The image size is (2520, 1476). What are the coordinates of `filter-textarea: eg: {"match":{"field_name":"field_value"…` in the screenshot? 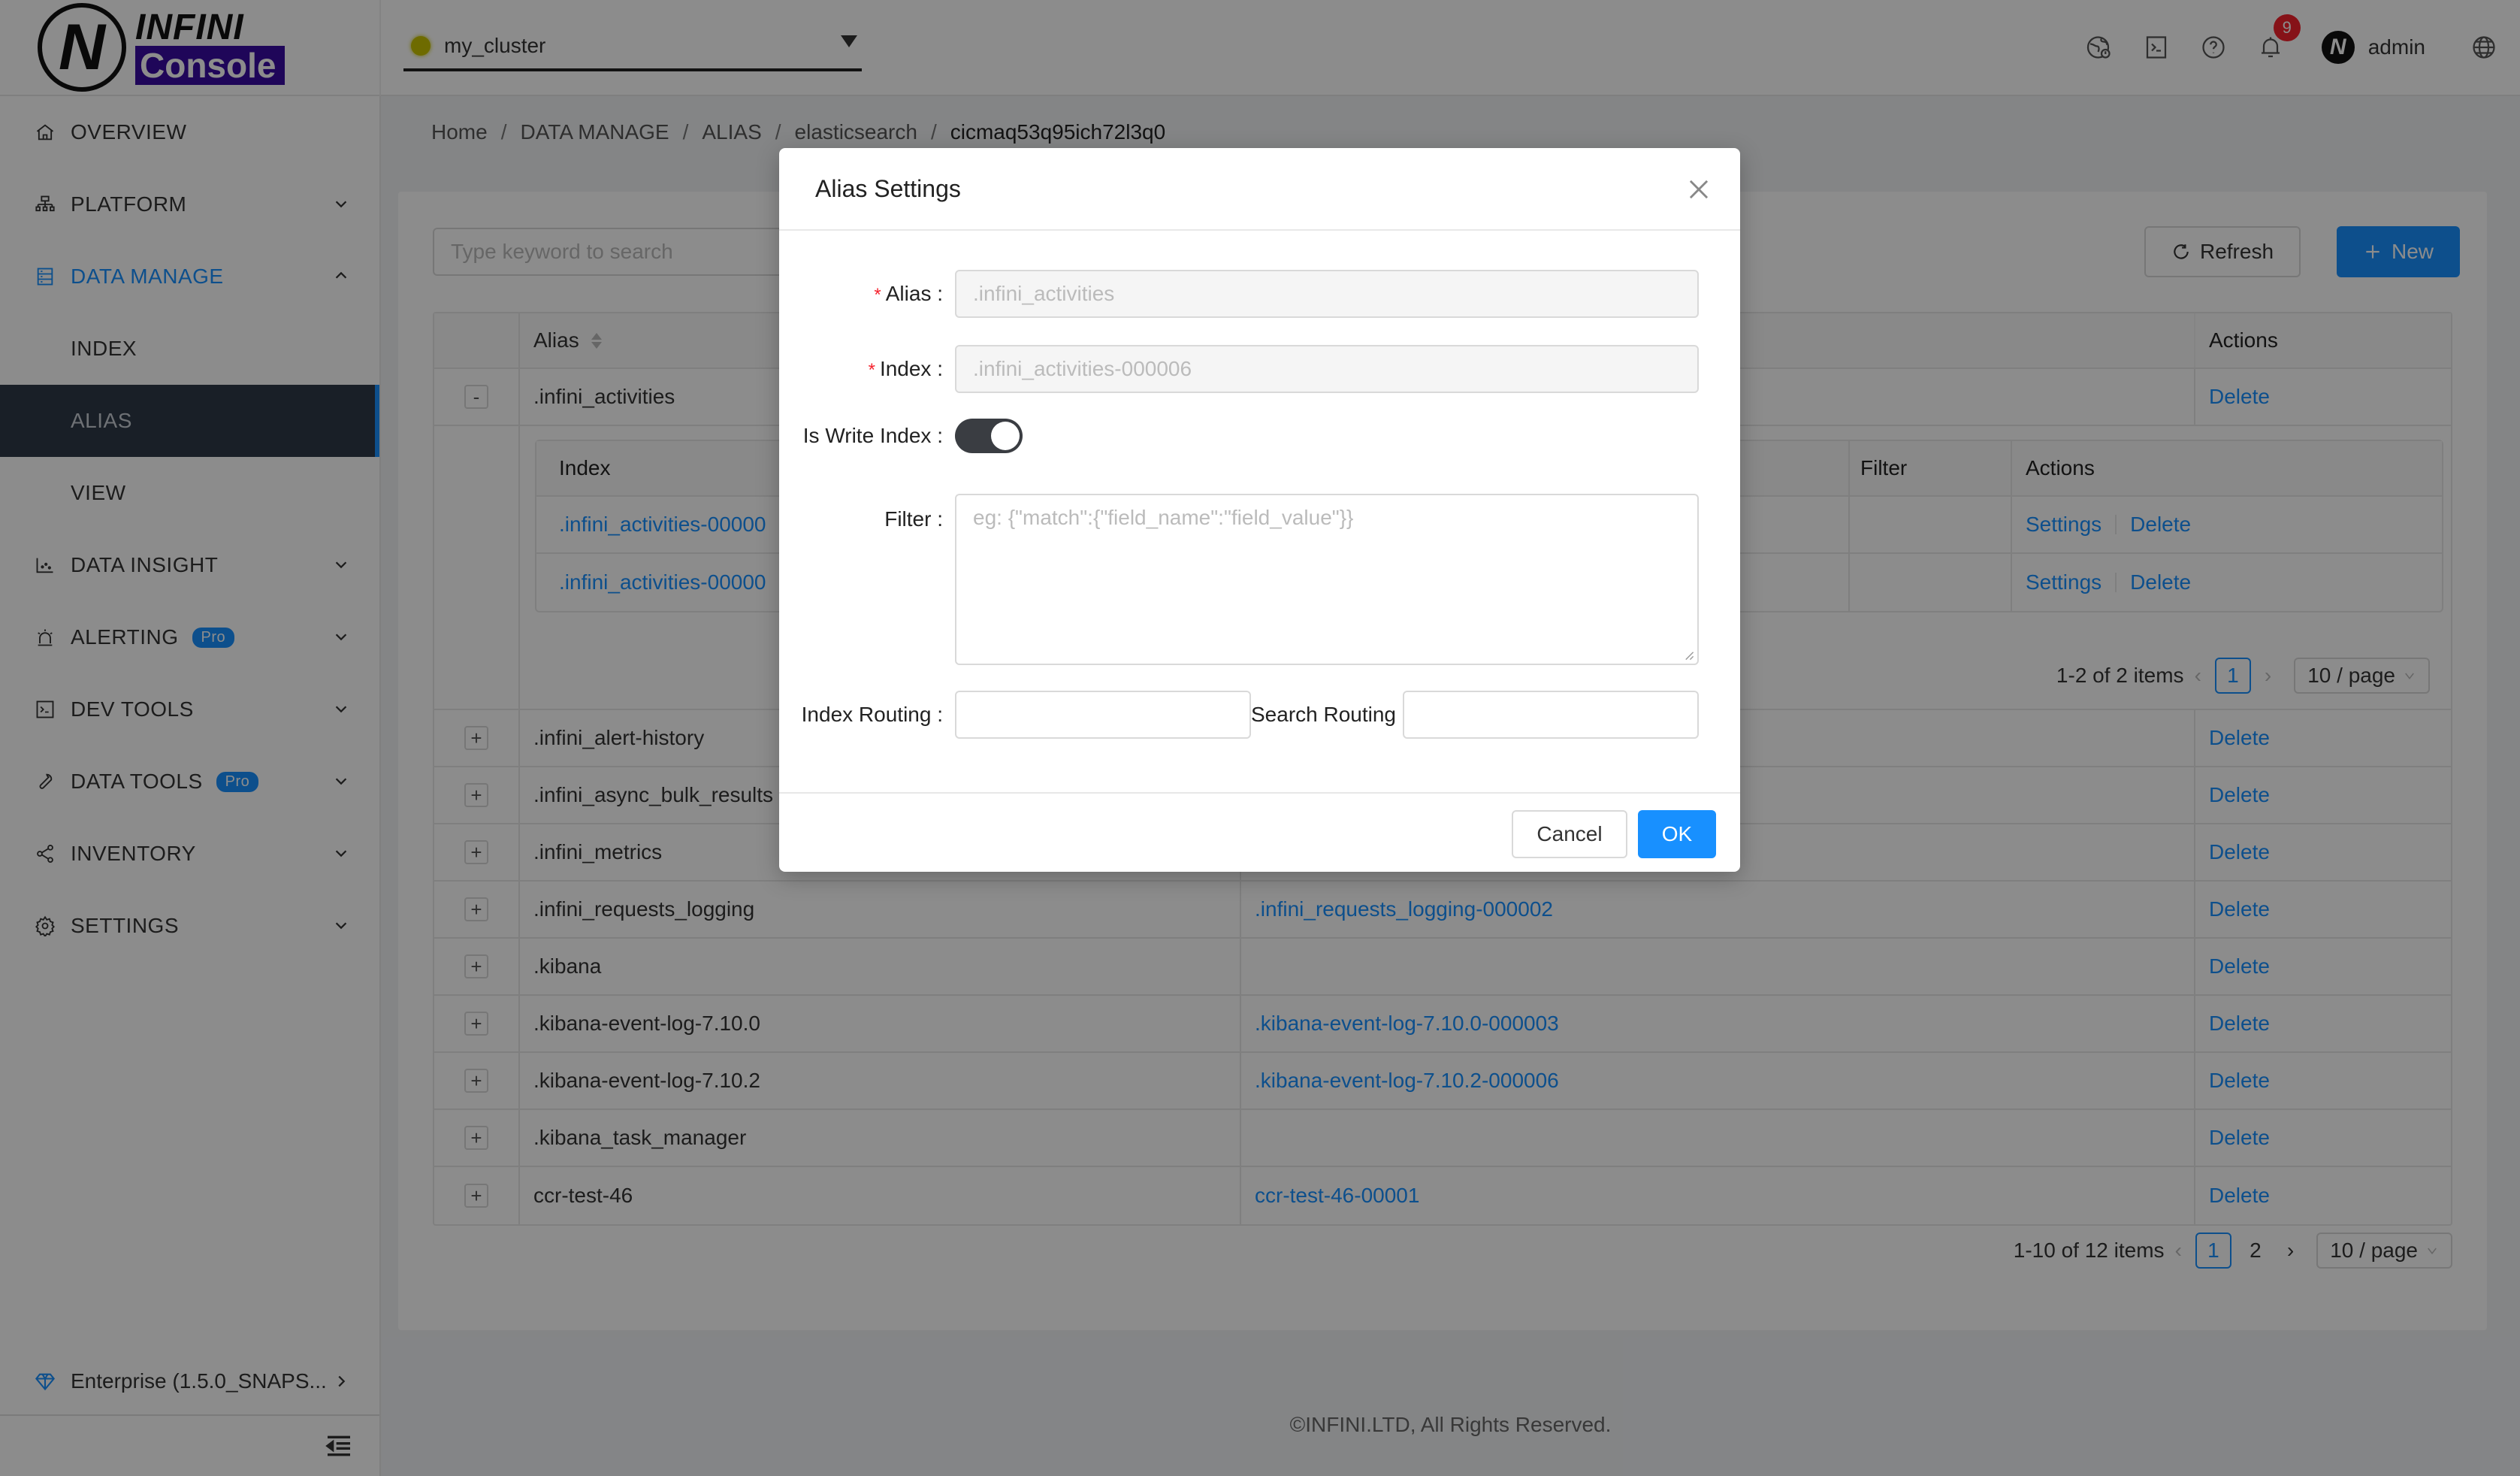 It's located at (1327, 580).